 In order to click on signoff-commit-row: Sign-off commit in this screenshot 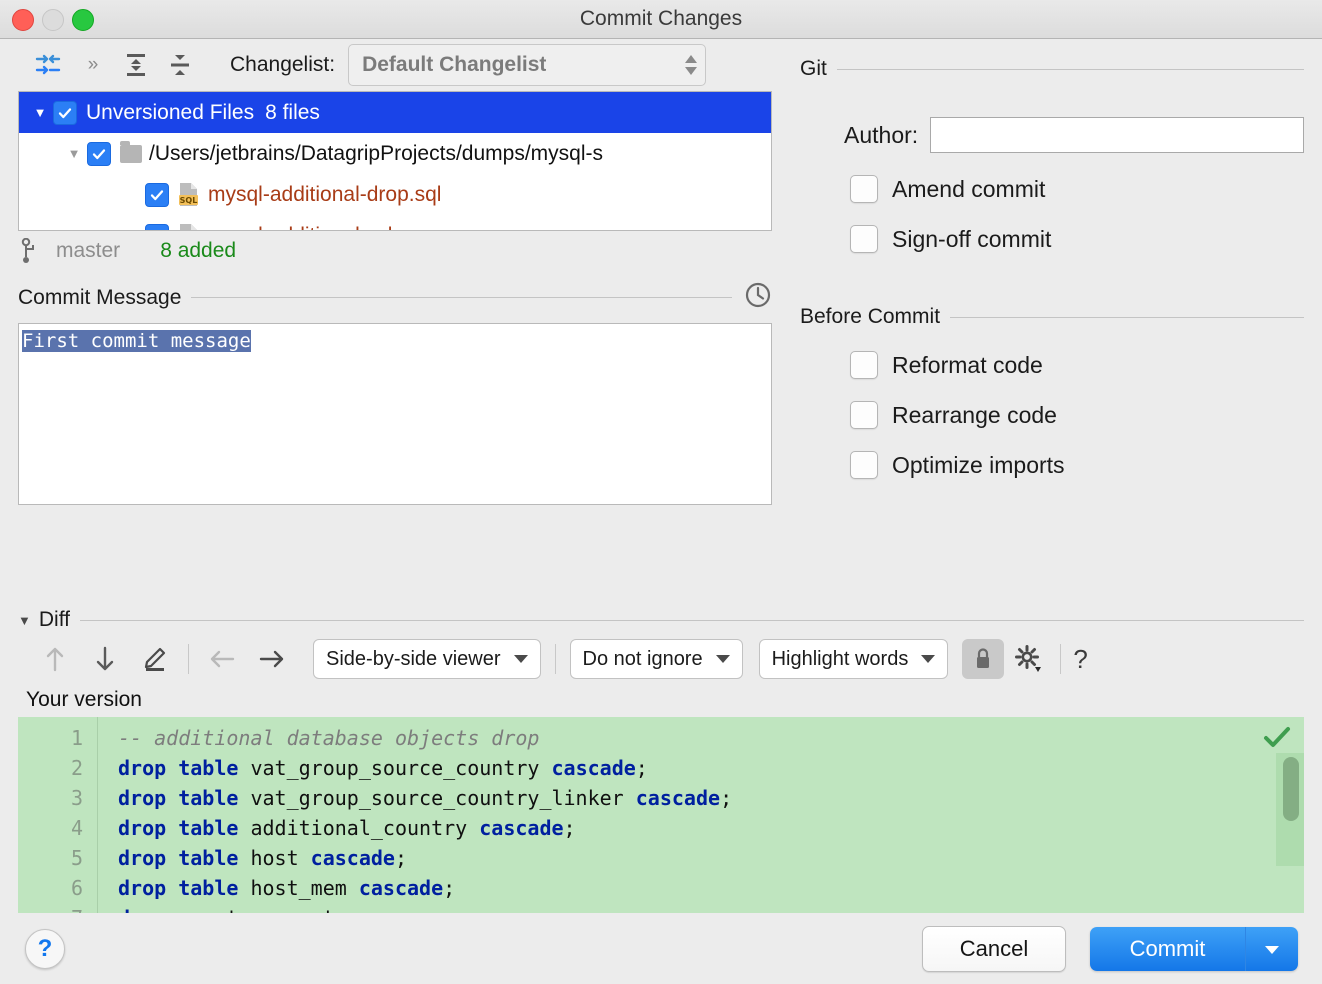, I will do `click(1052, 239)`.